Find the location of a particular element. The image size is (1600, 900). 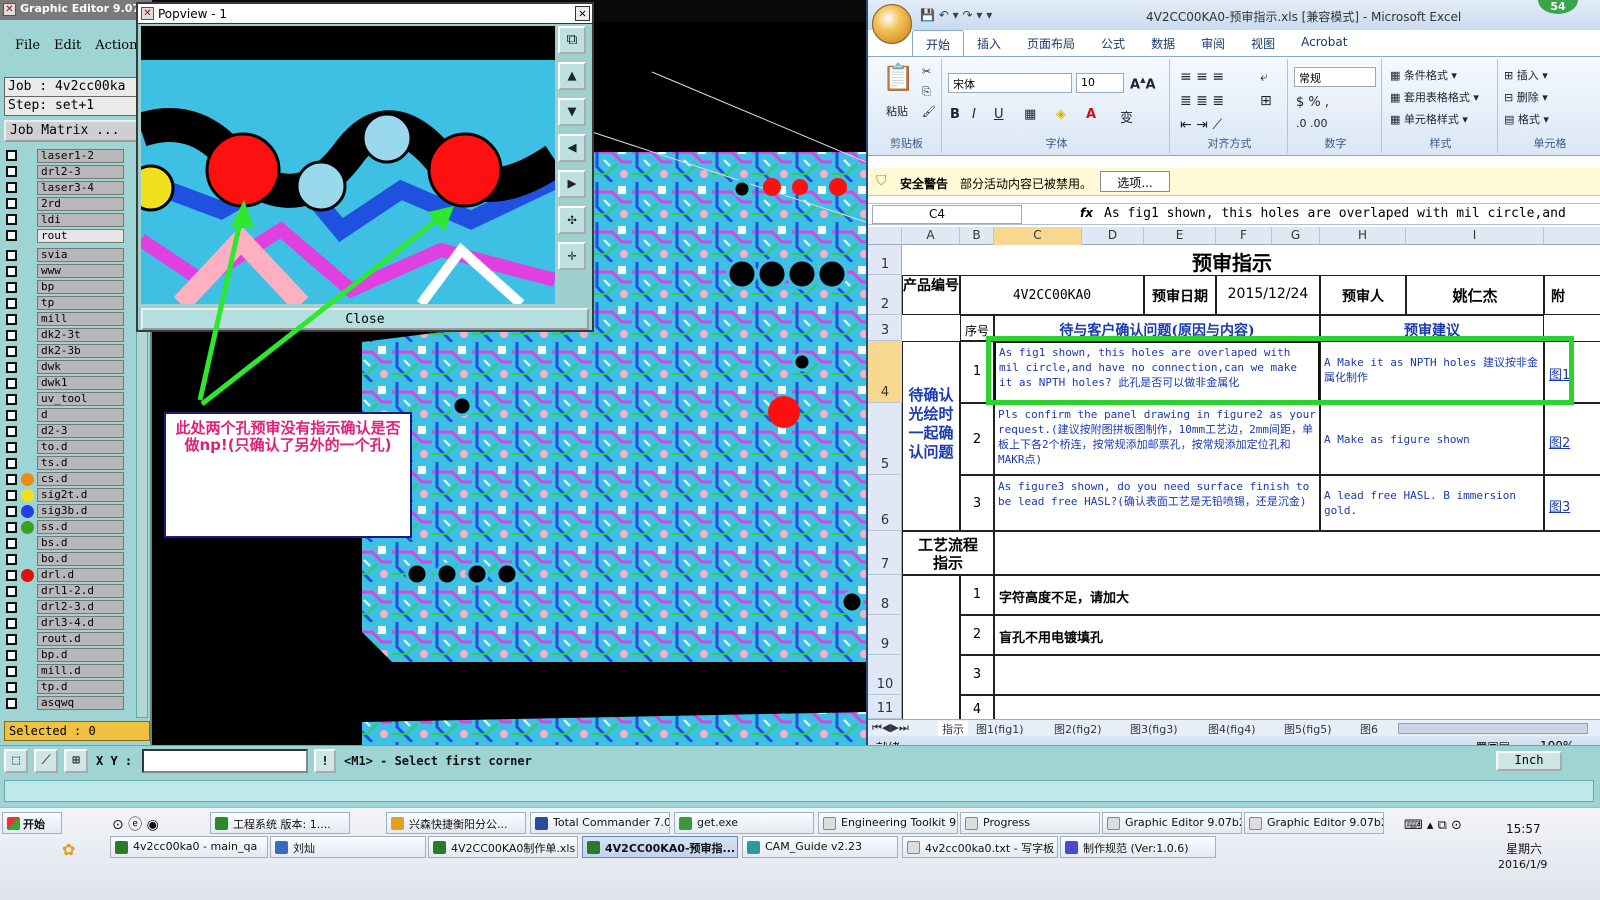

select-tool-icon: ⬚ is located at coordinates (16, 761).